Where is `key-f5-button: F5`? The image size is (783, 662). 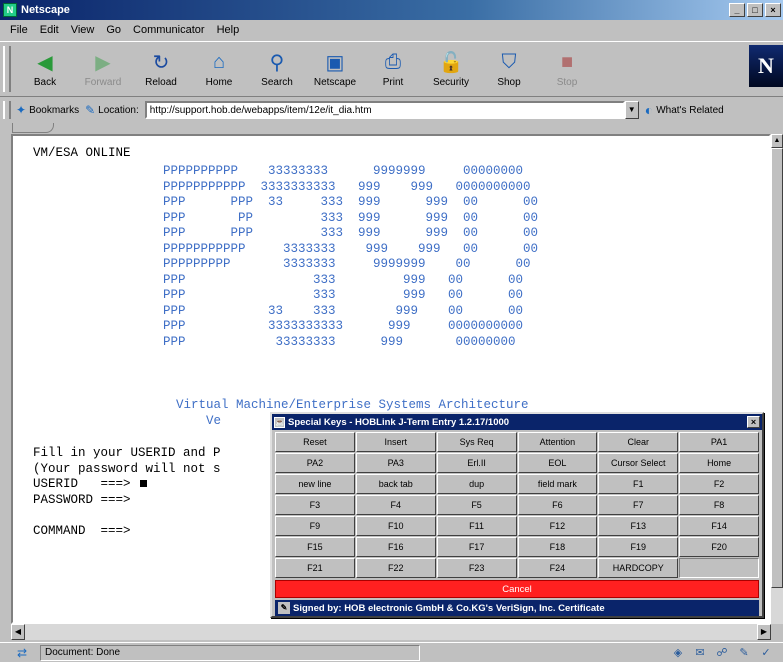 key-f5-button: F5 is located at coordinates (476, 505).